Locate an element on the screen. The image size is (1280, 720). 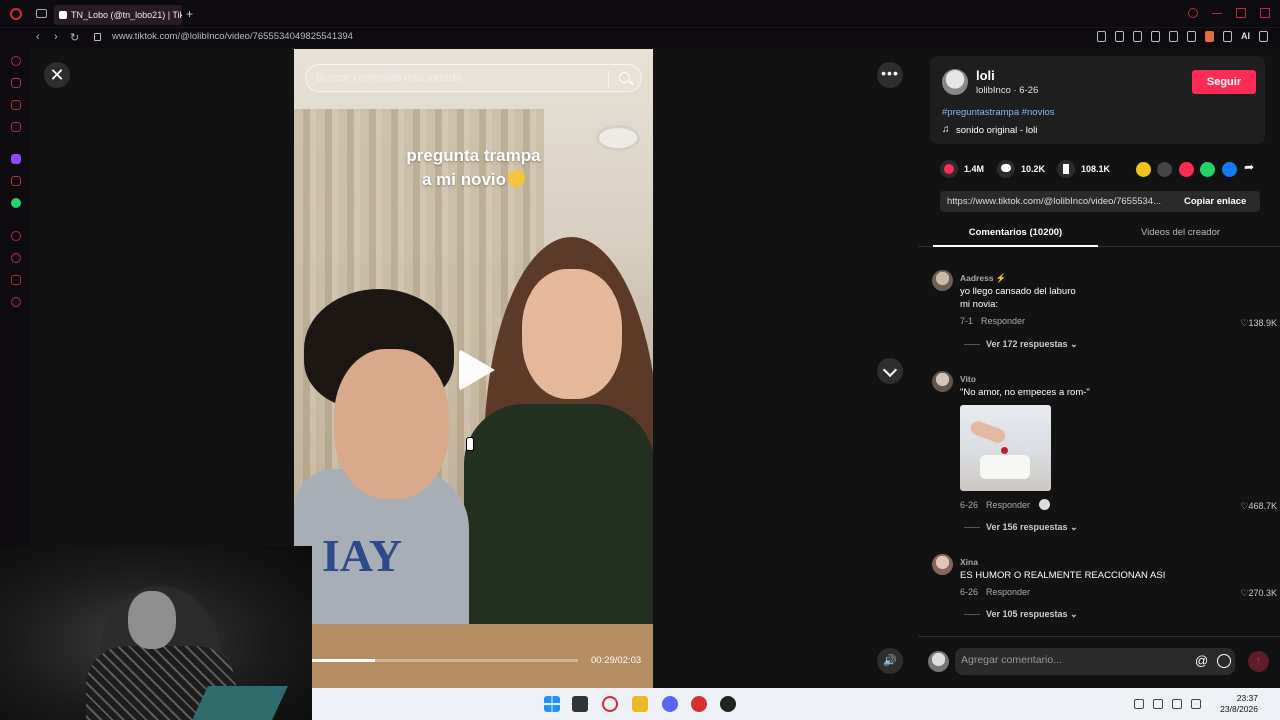
related-search-box is located at coordinates (473, 78).